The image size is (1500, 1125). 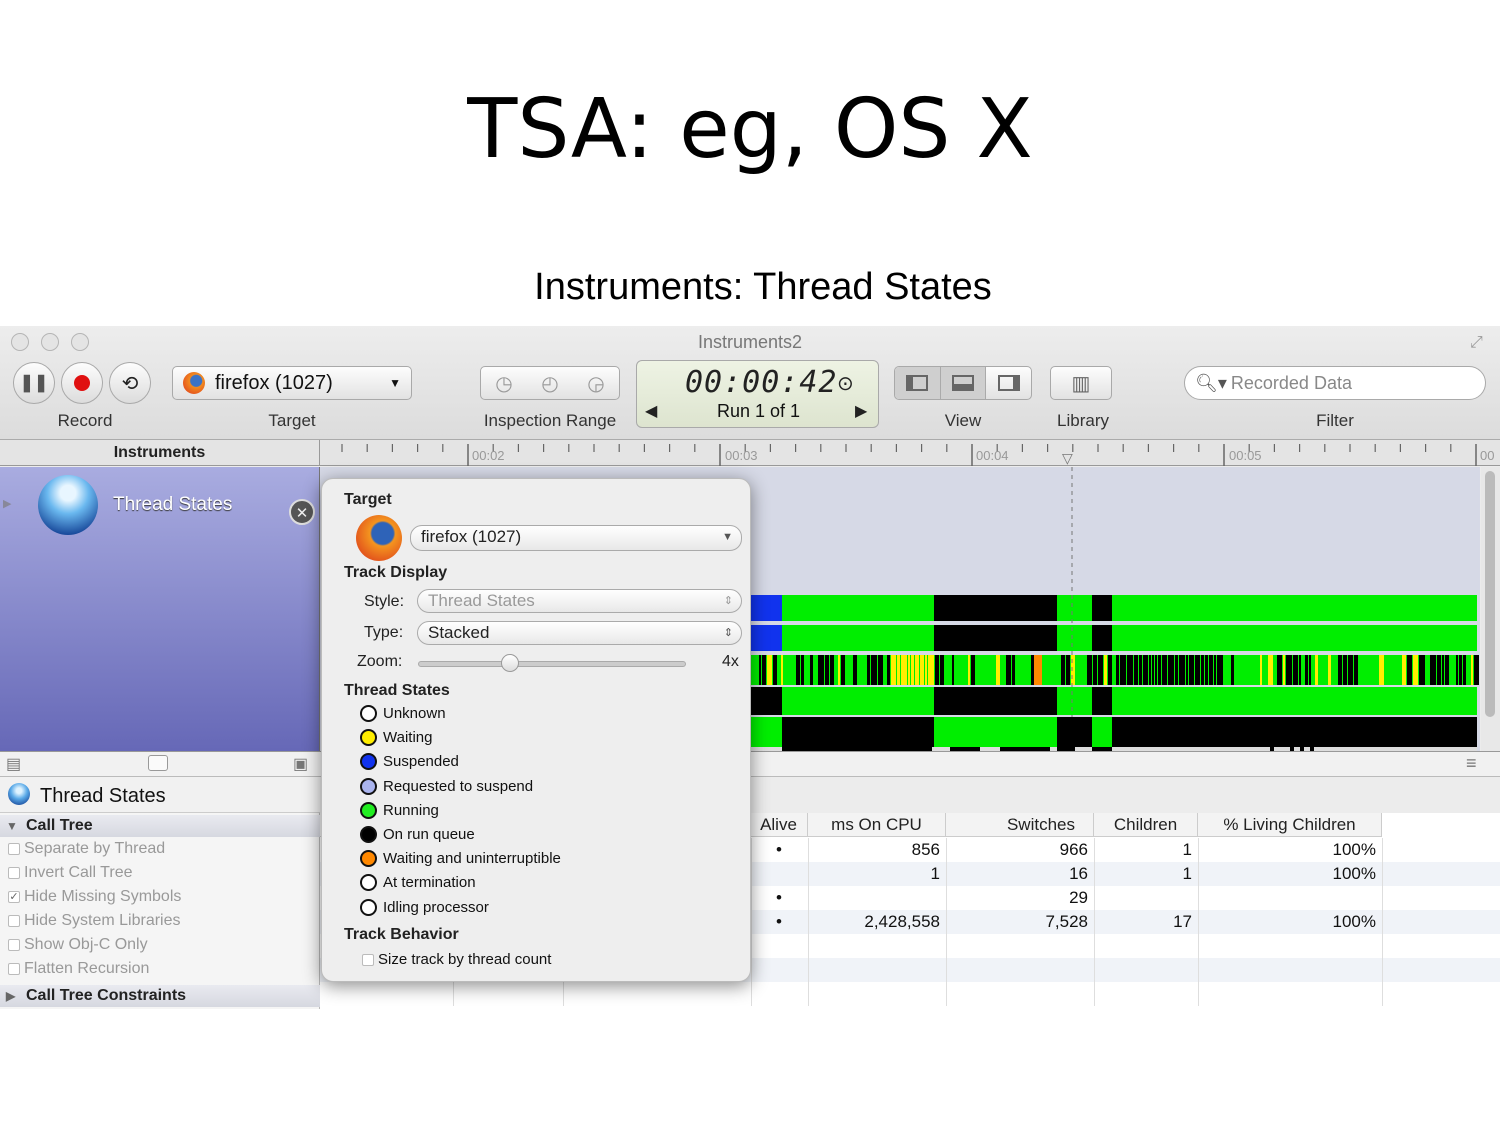 What do you see at coordinates (510, 663) in the screenshot?
I see `zoom-slider-knob` at bounding box center [510, 663].